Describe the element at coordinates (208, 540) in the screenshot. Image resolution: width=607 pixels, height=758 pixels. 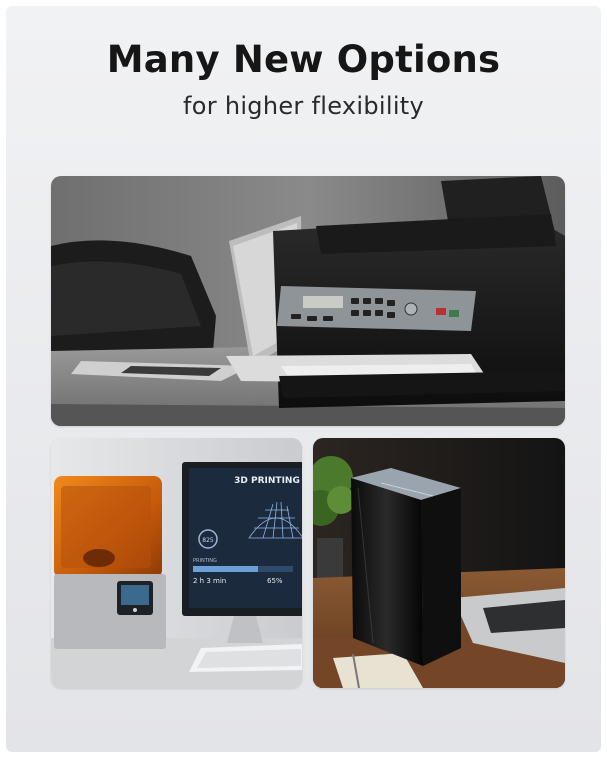
I see `screen-value: 825` at that location.